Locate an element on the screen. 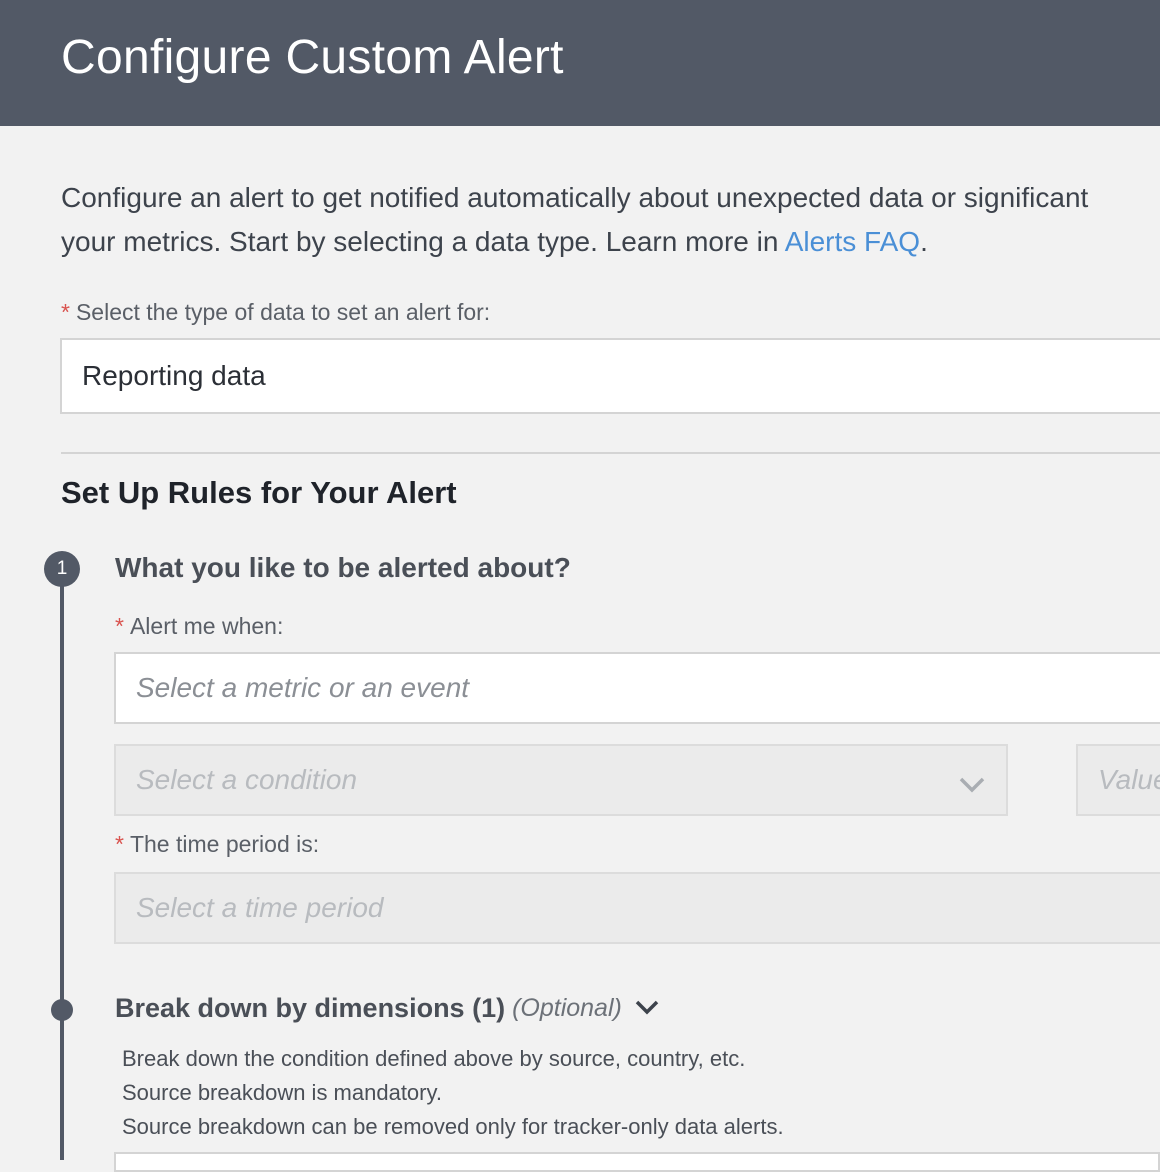  rules-section-title: Set Up Rules for Your Alert is located at coordinates (259, 492).